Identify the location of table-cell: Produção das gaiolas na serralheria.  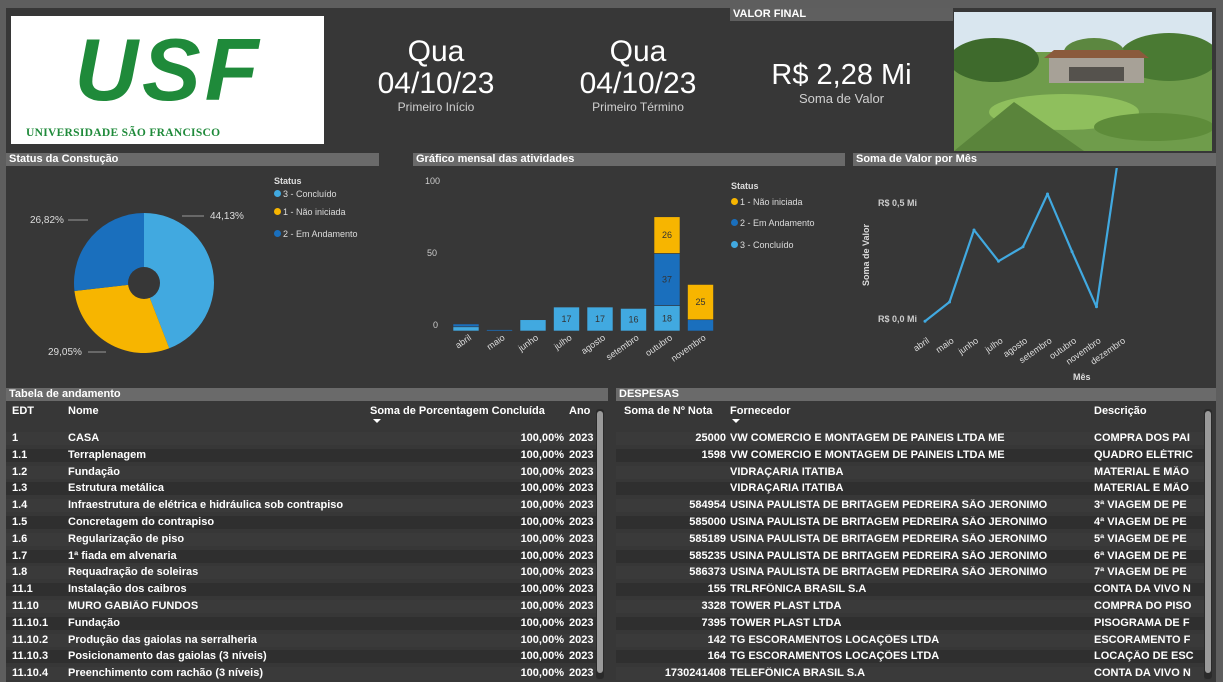
(162, 639).